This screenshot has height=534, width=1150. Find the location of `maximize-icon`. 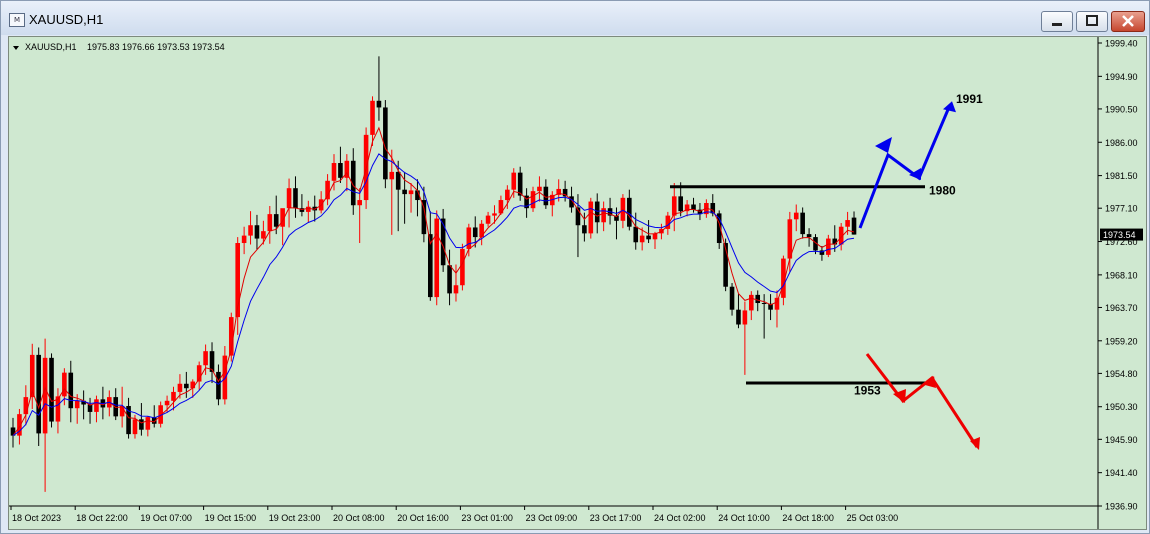

maximize-icon is located at coordinates (1092, 20).